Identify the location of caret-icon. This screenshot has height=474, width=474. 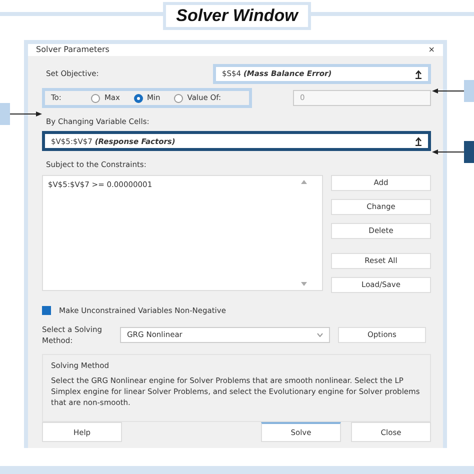
(320, 335).